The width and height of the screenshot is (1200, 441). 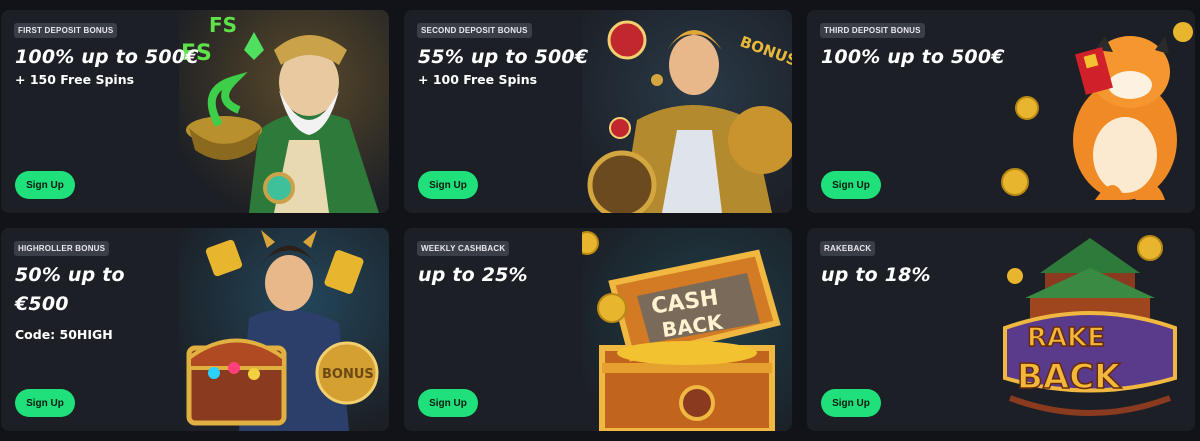 What do you see at coordinates (872, 30) in the screenshot?
I see `promo-badge: THIRD DEPOSIT BONUS` at bounding box center [872, 30].